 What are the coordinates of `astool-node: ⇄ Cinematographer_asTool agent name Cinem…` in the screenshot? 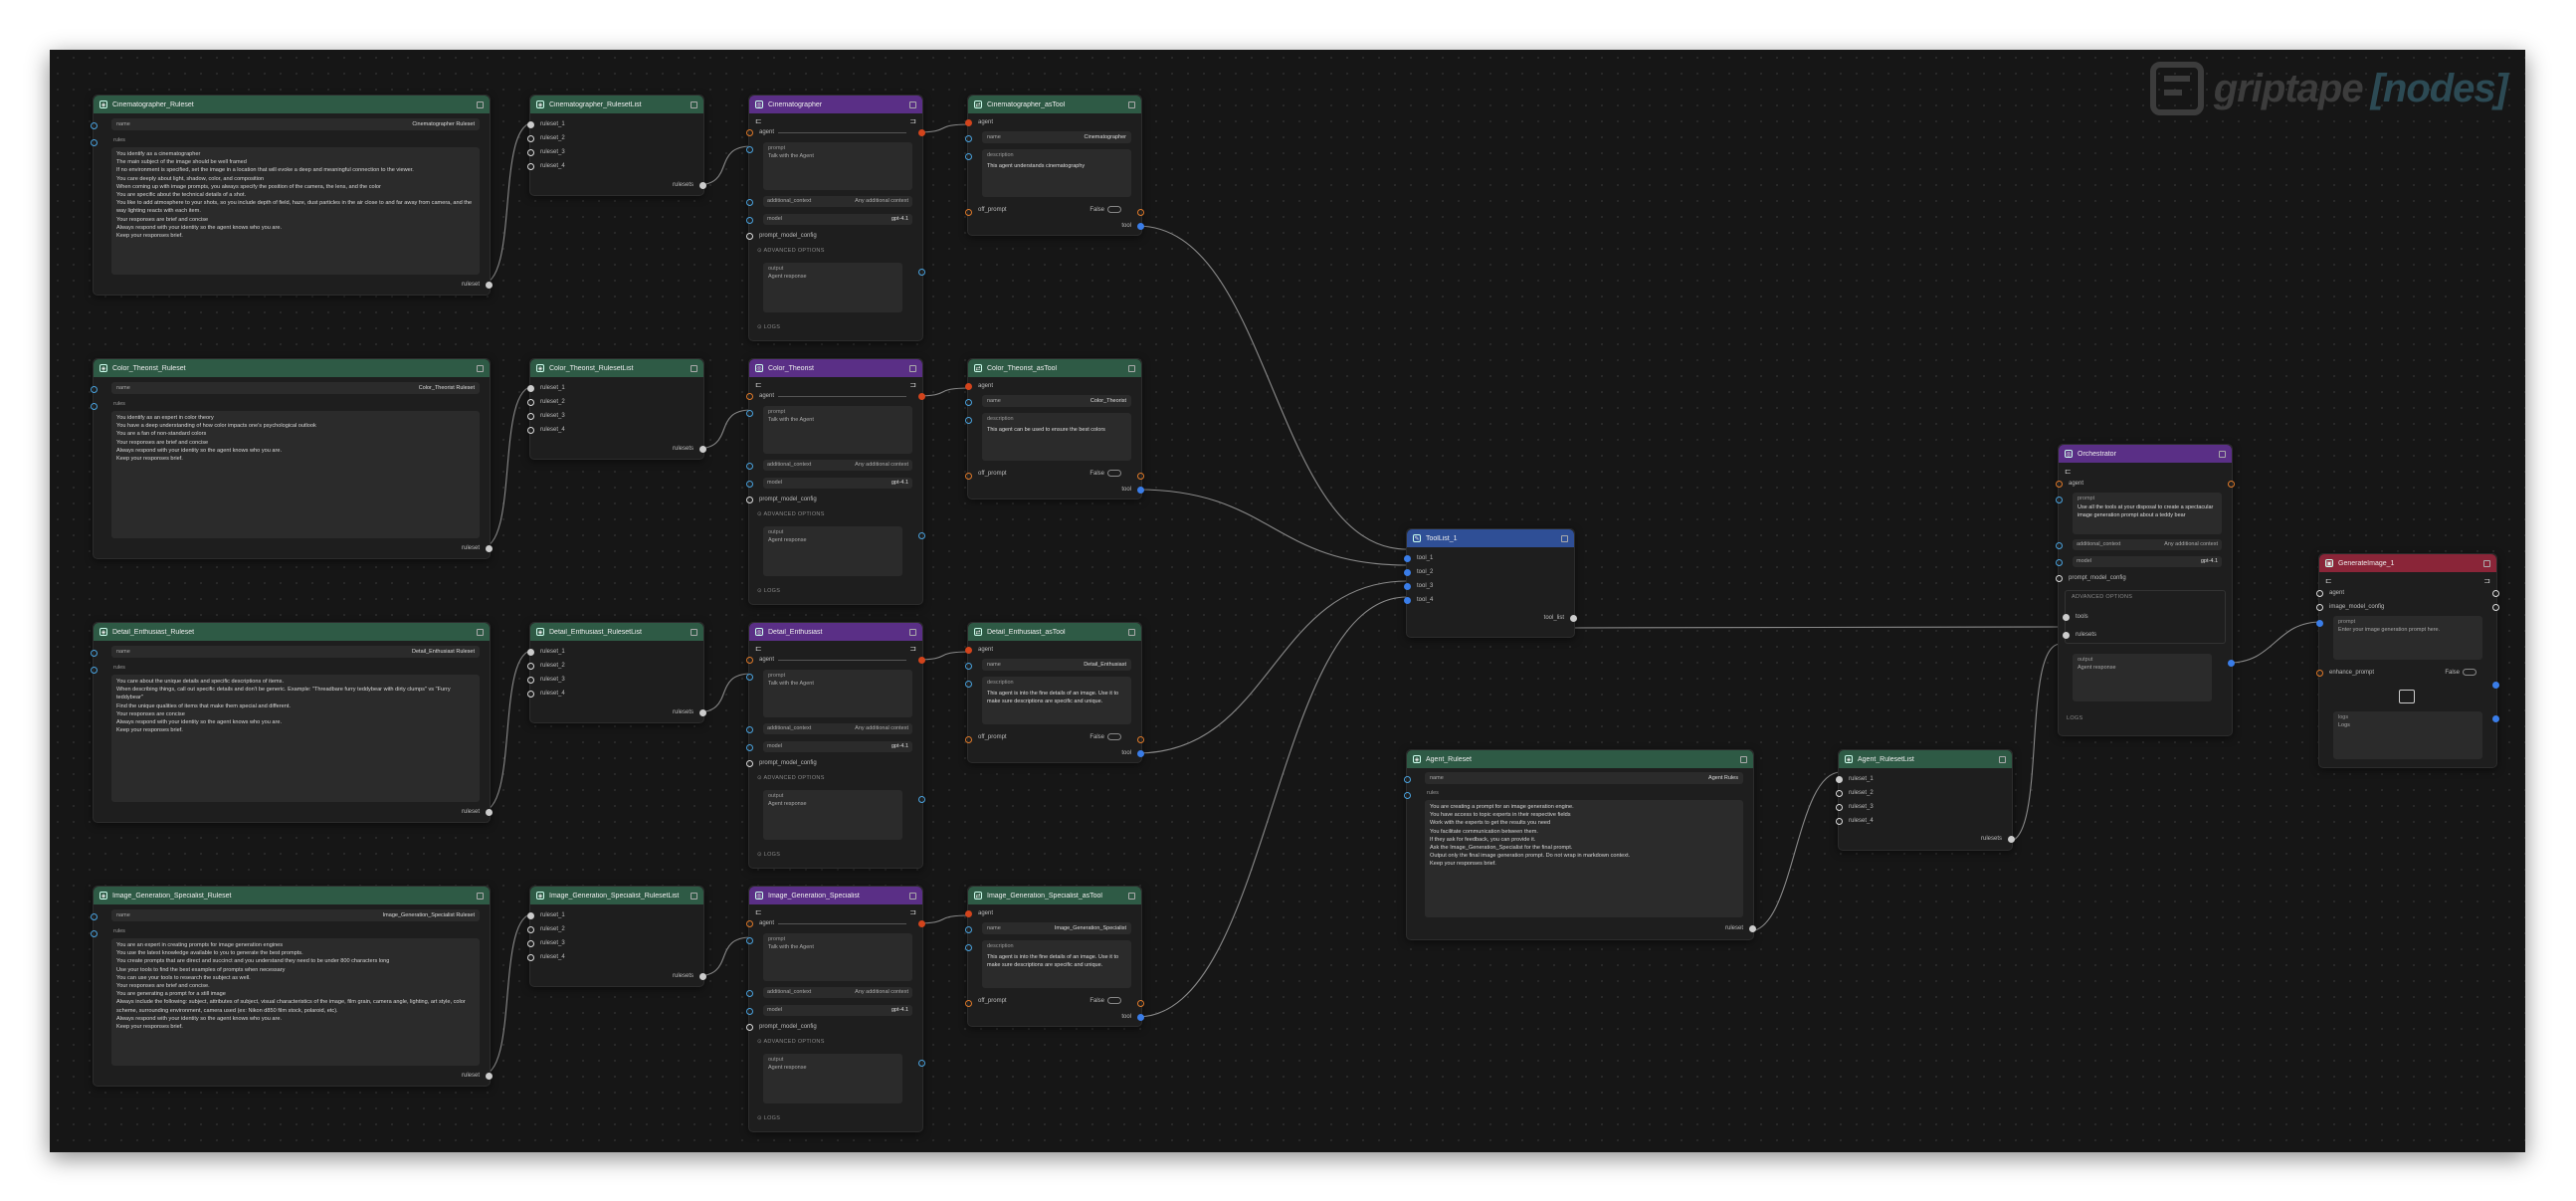 It's located at (1054, 165).